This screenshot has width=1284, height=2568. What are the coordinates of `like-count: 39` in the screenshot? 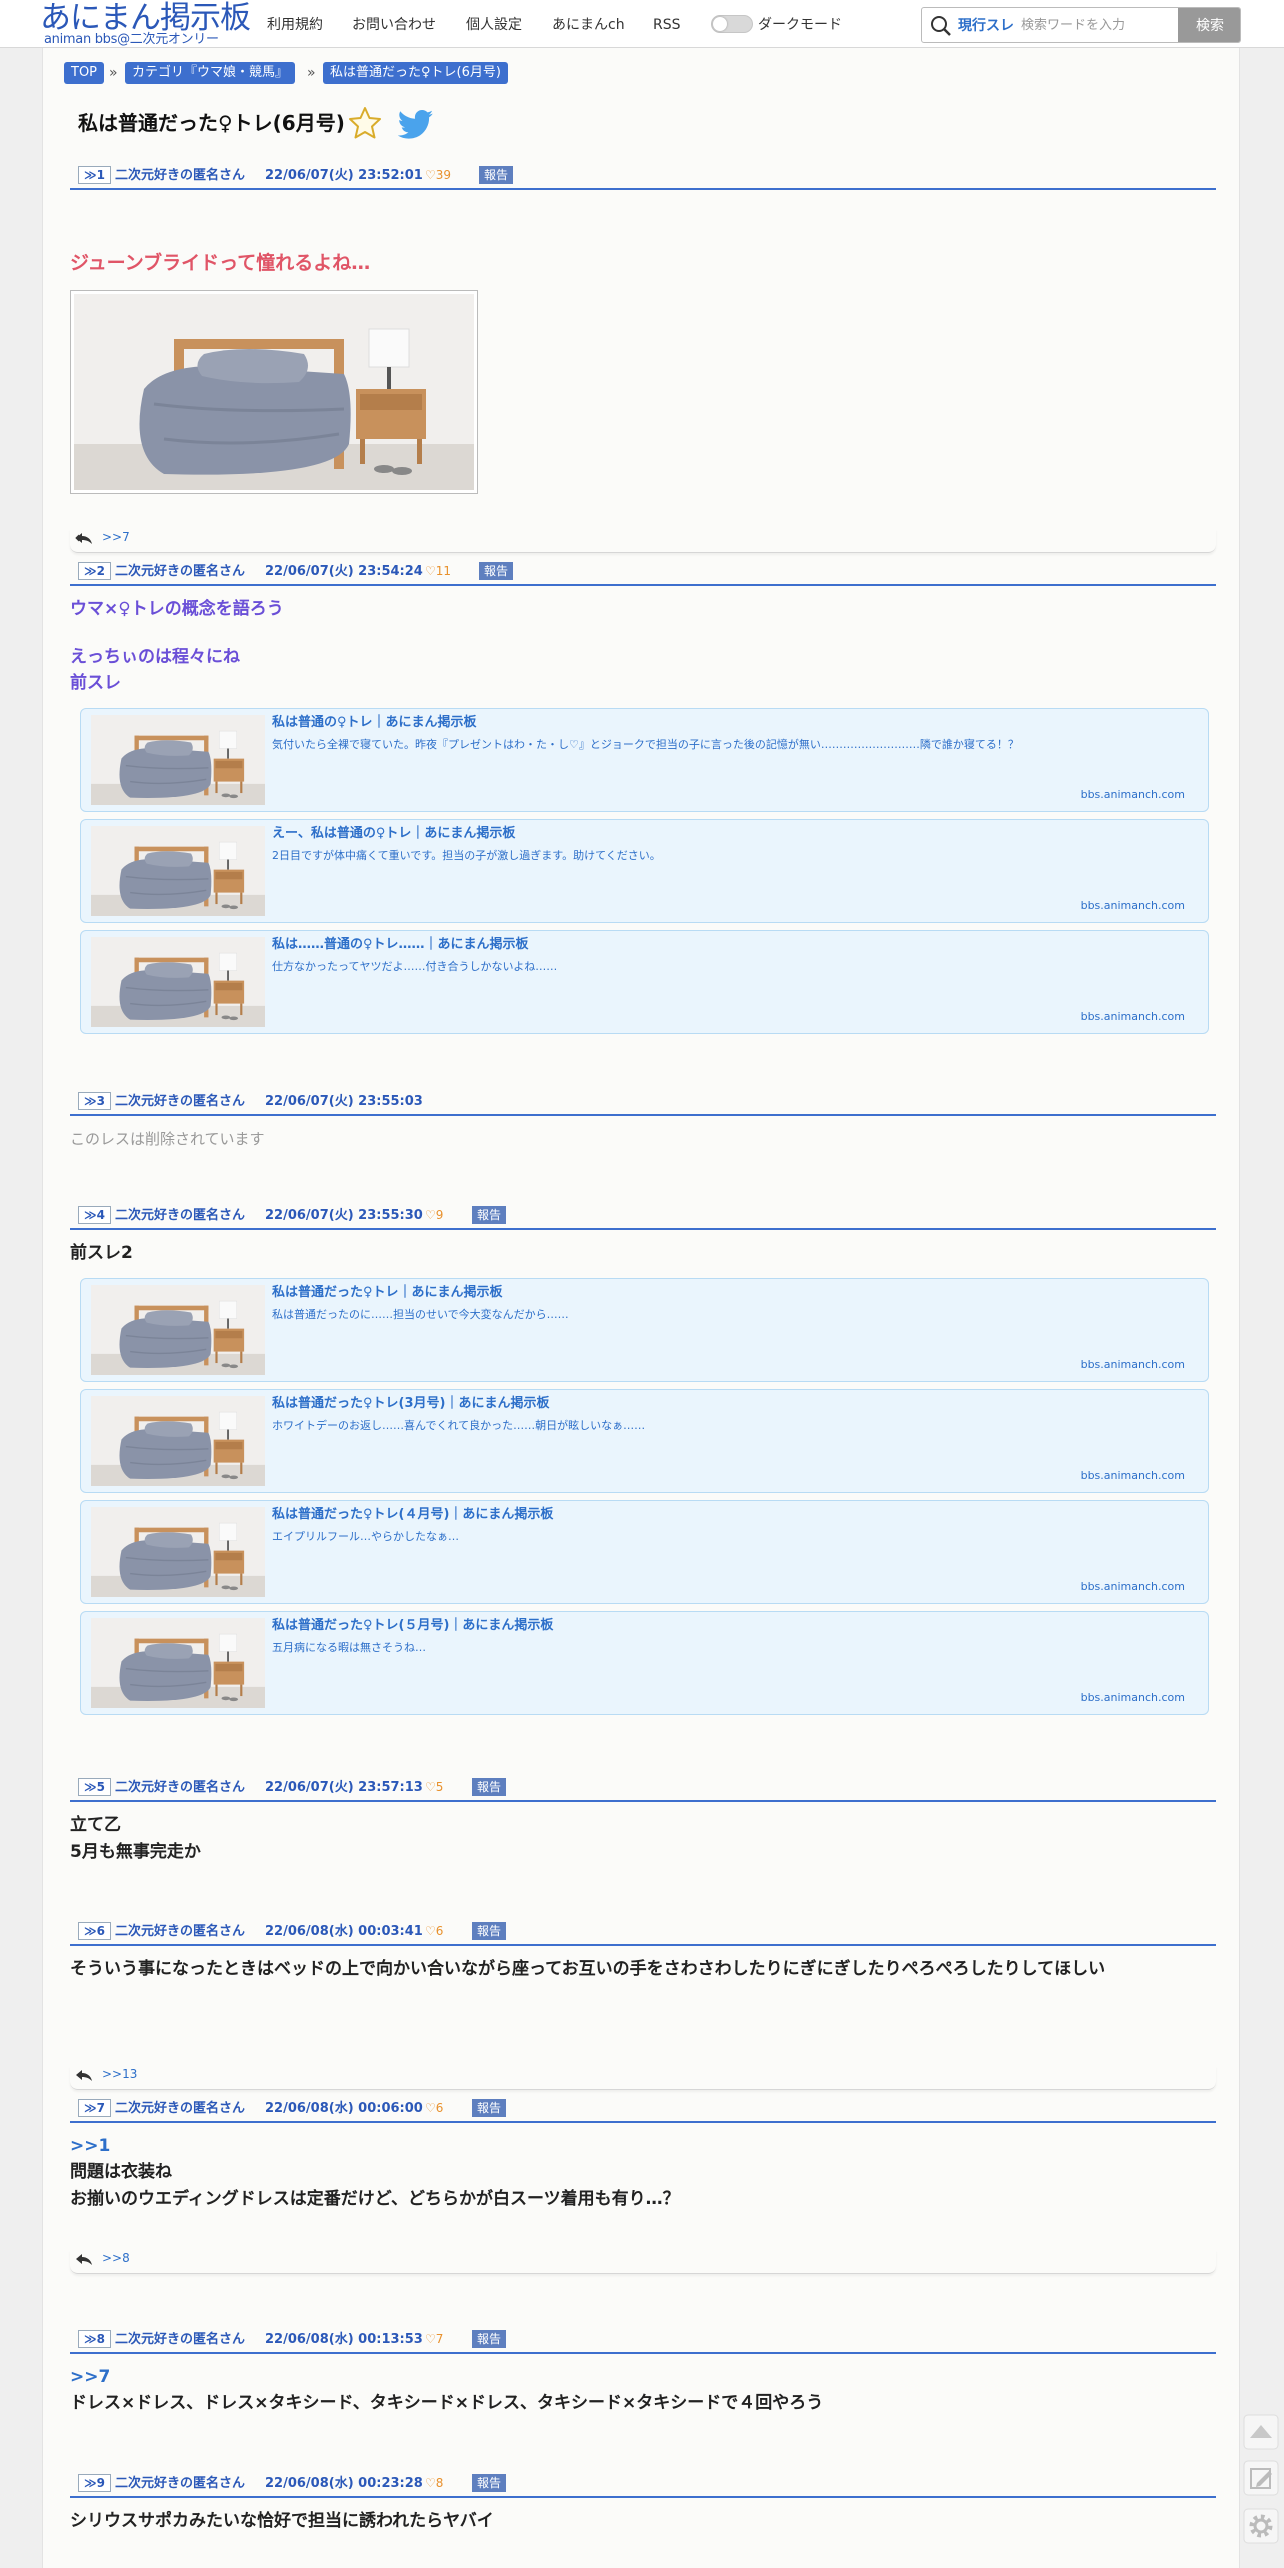 It's located at (443, 175).